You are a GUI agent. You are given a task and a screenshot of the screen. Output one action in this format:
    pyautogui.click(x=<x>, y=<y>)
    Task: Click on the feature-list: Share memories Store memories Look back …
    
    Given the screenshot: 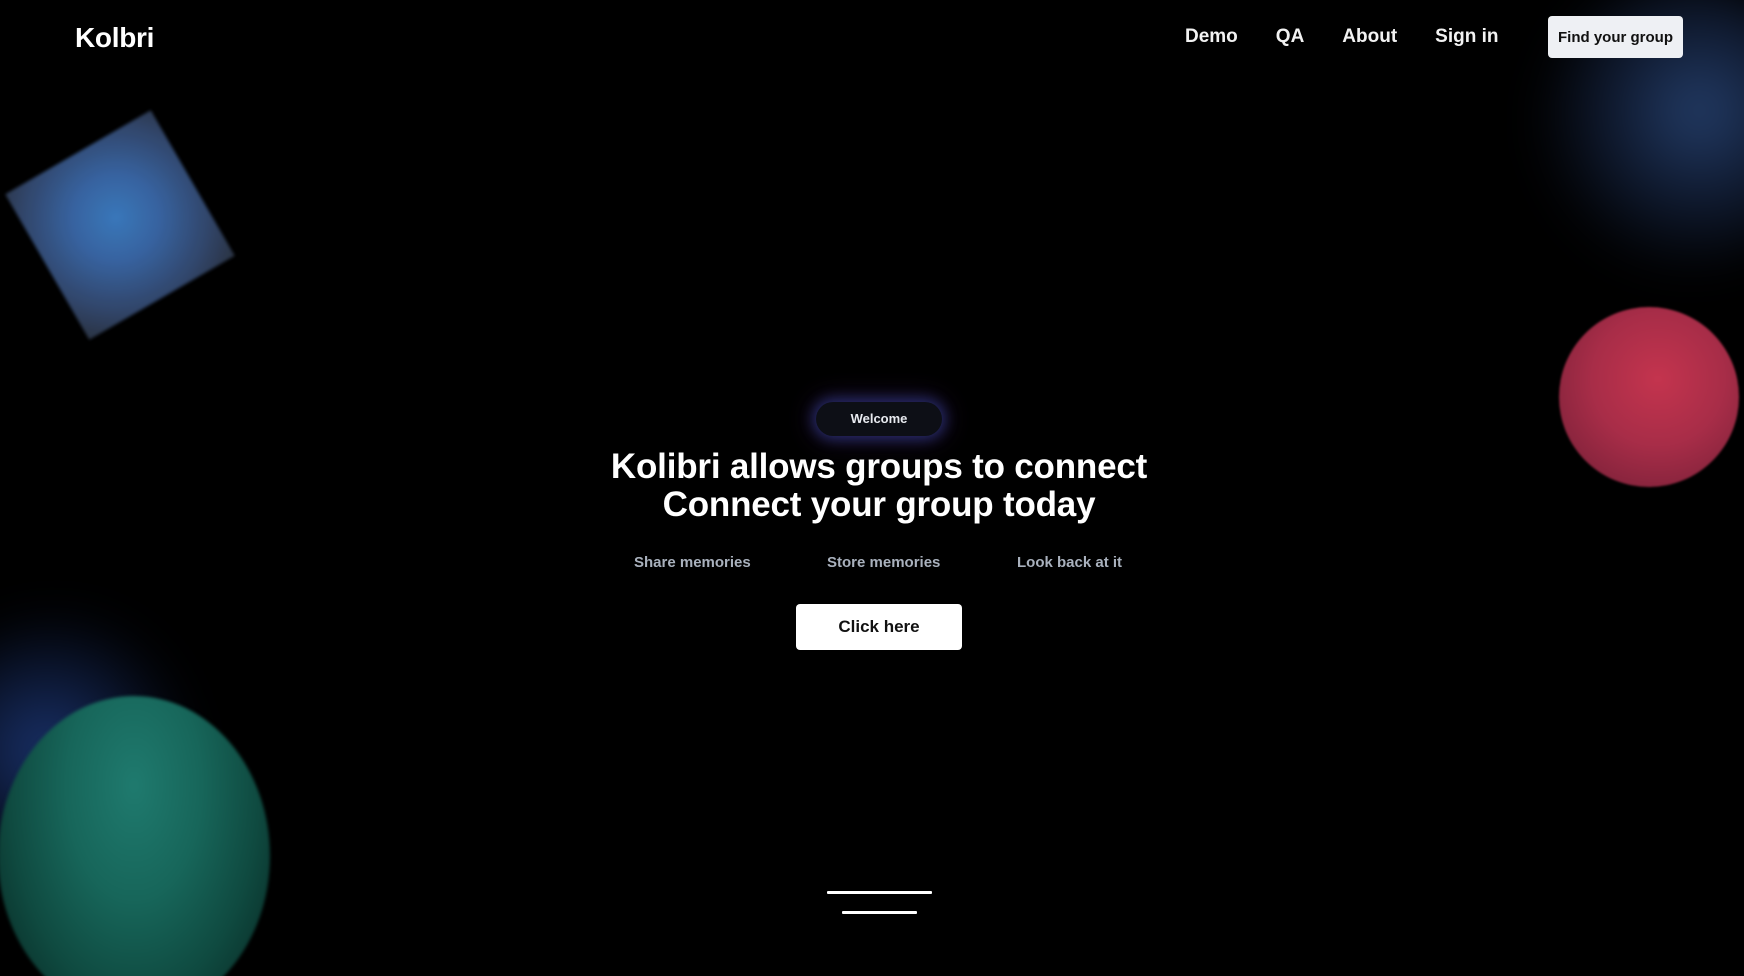 What is the action you would take?
    pyautogui.click(x=872, y=564)
    